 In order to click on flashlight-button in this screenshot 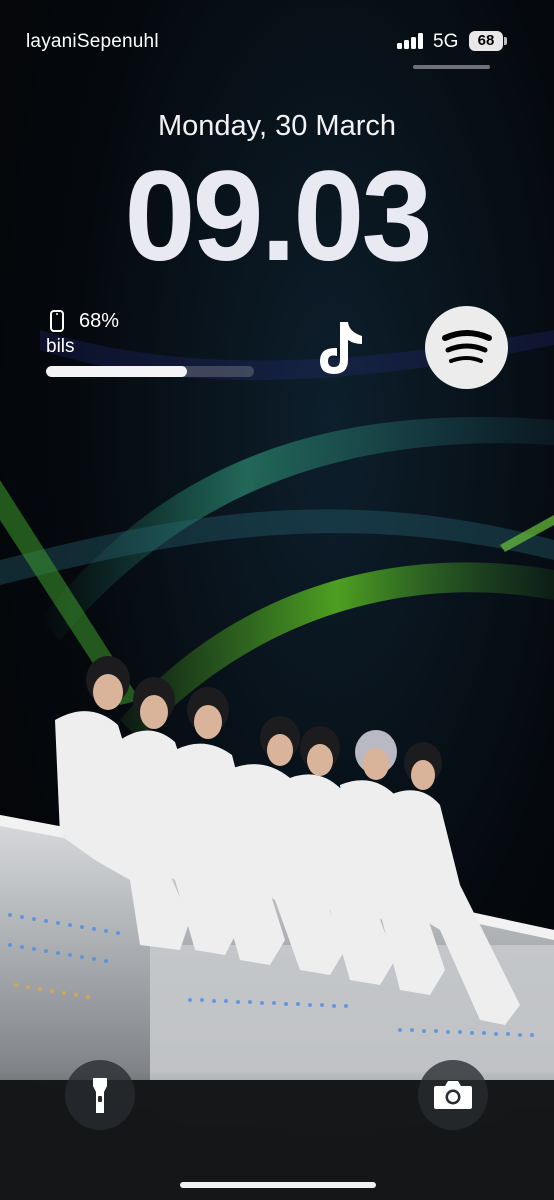, I will do `click(100, 1095)`.